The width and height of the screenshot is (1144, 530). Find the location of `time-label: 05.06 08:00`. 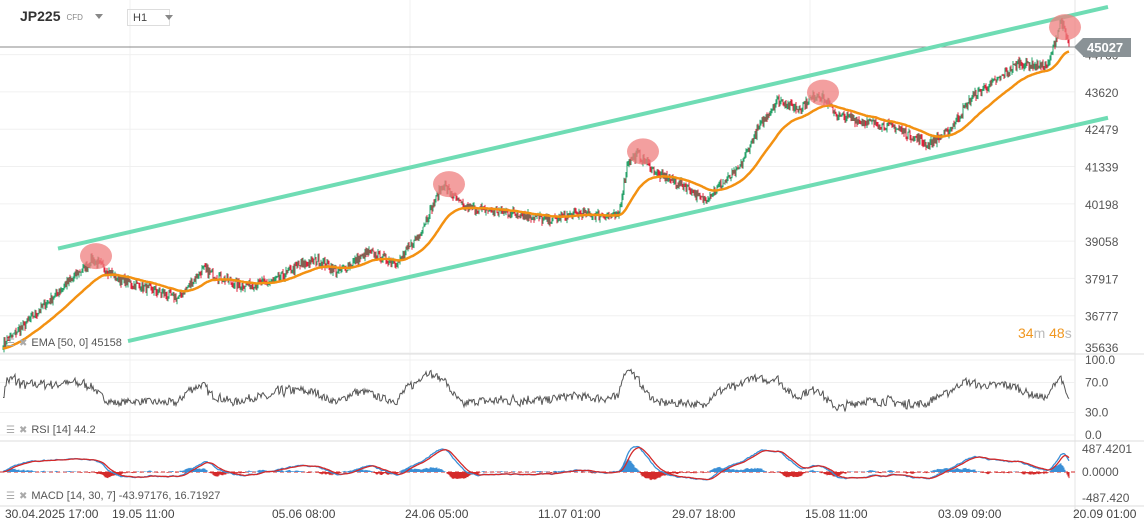

time-label: 05.06 08:00 is located at coordinates (304, 514).